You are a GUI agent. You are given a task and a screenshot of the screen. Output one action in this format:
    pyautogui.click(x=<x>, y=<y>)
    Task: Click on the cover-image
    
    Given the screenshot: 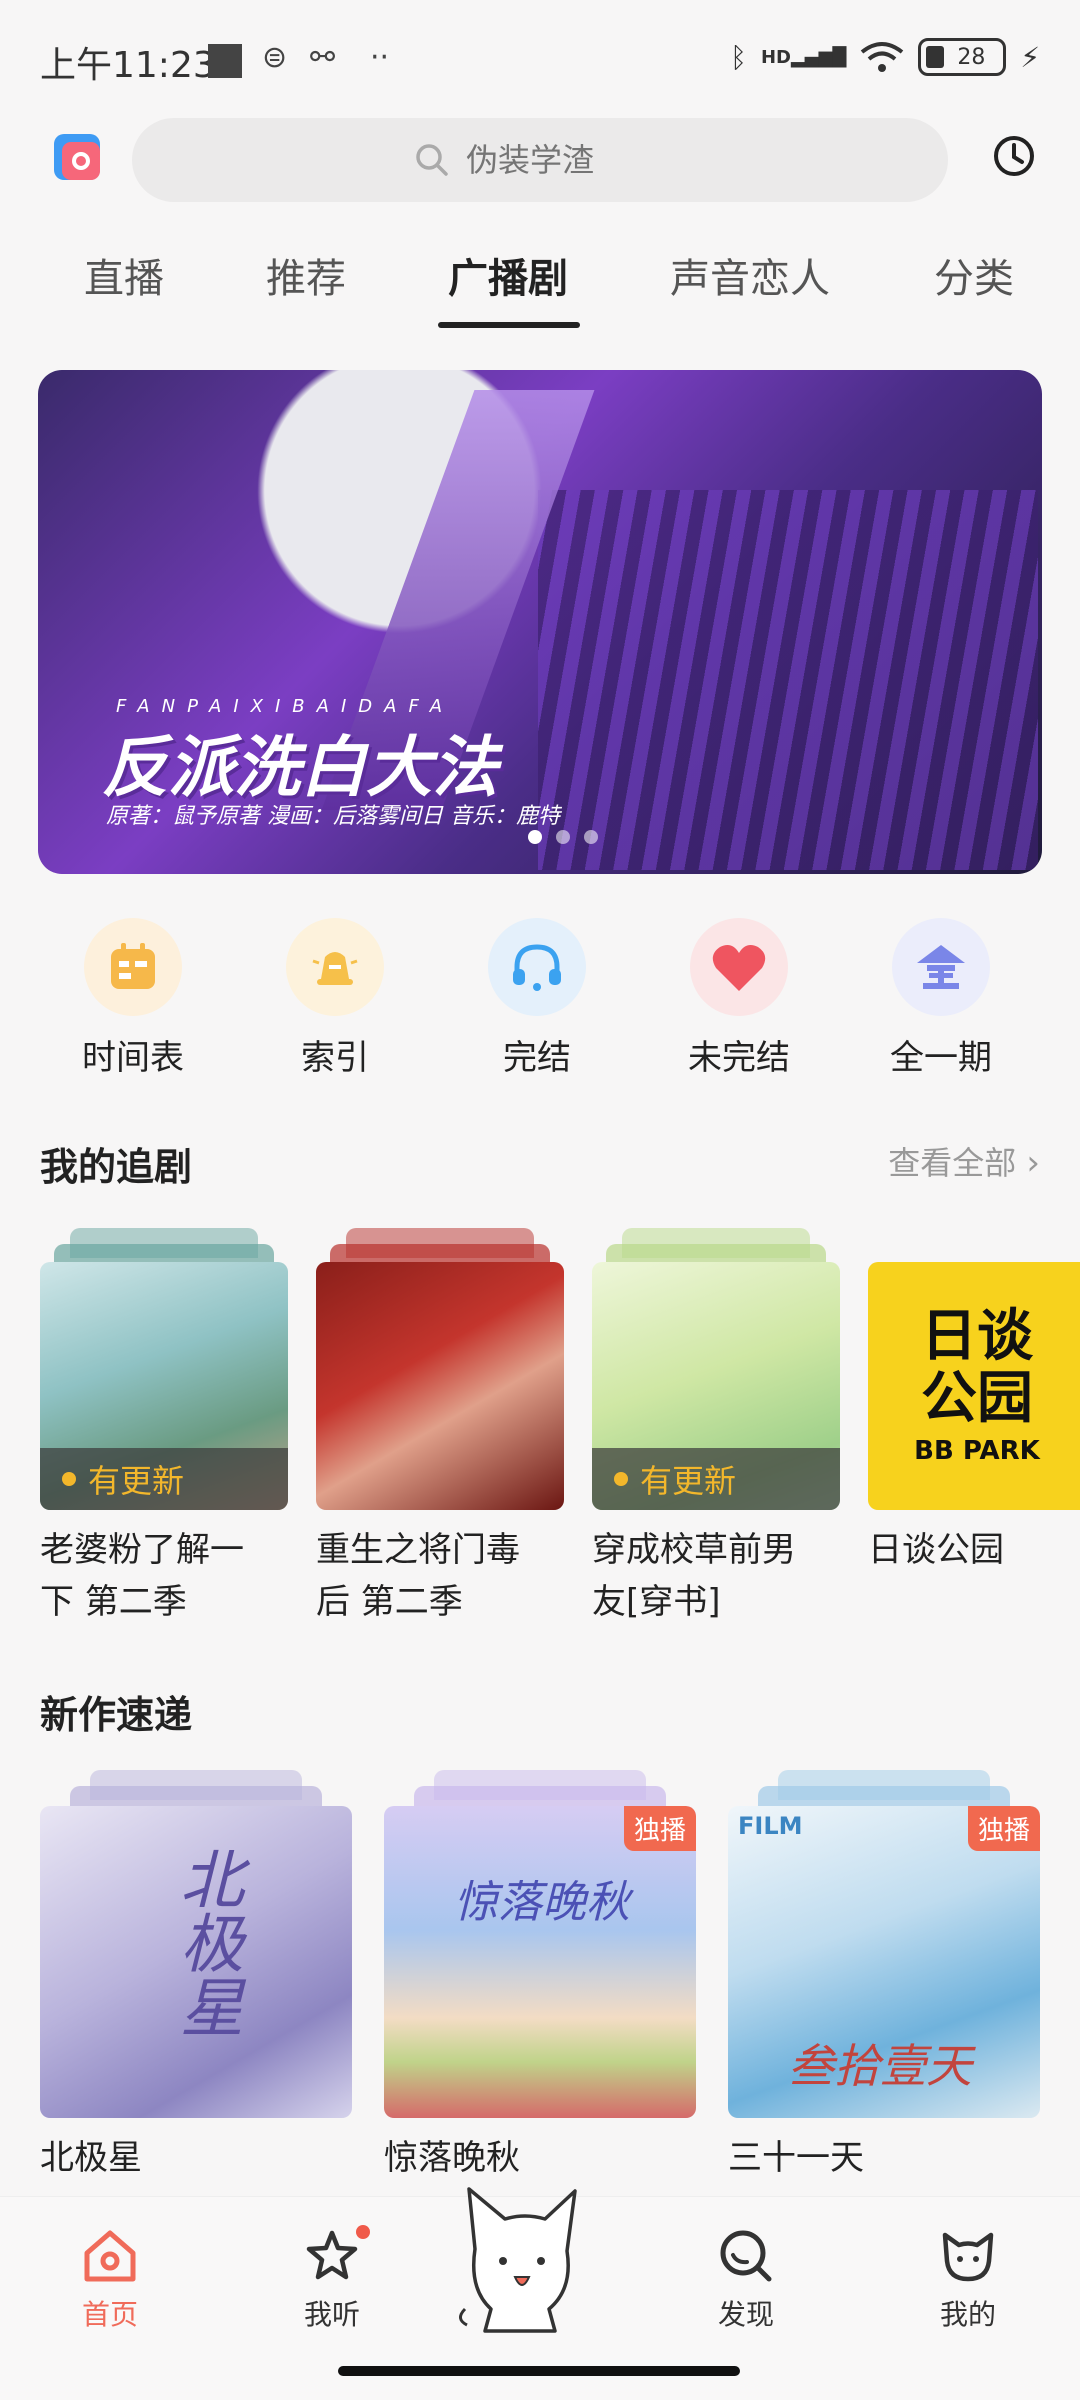 What is the action you would take?
    pyautogui.click(x=440, y=1386)
    